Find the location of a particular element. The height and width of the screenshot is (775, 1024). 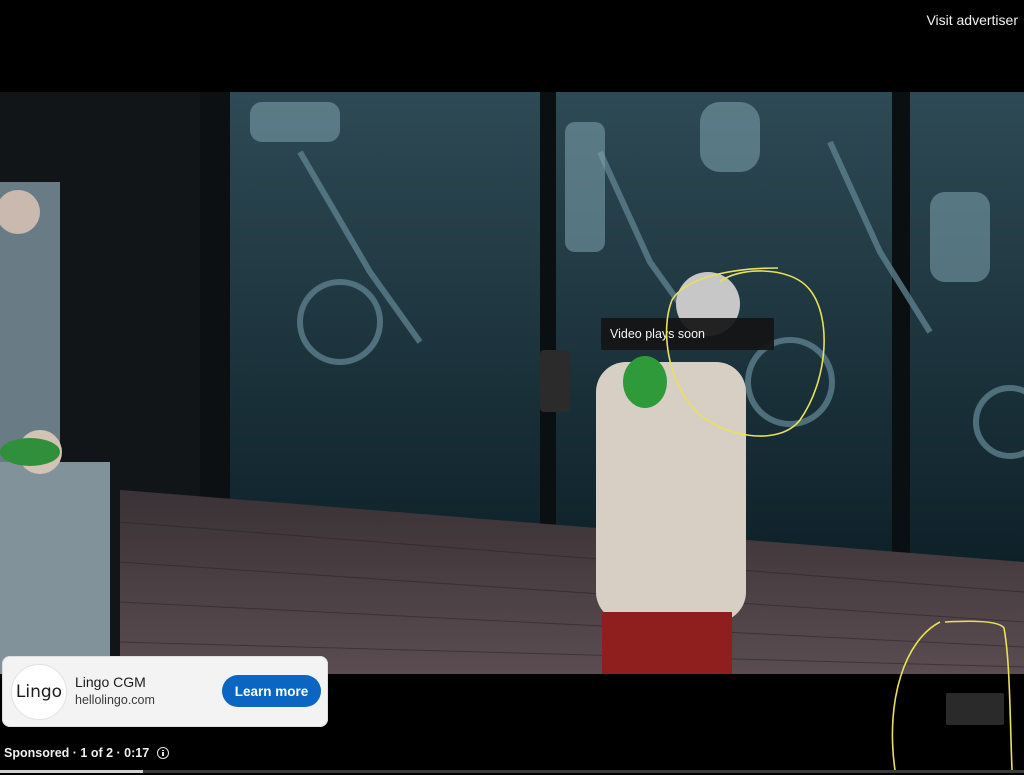

skip-ad-placeholder is located at coordinates (975, 709).